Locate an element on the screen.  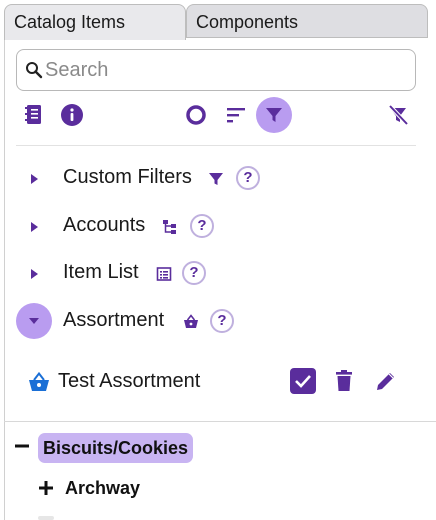
section-label: Custom Filters is located at coordinates (127, 177).